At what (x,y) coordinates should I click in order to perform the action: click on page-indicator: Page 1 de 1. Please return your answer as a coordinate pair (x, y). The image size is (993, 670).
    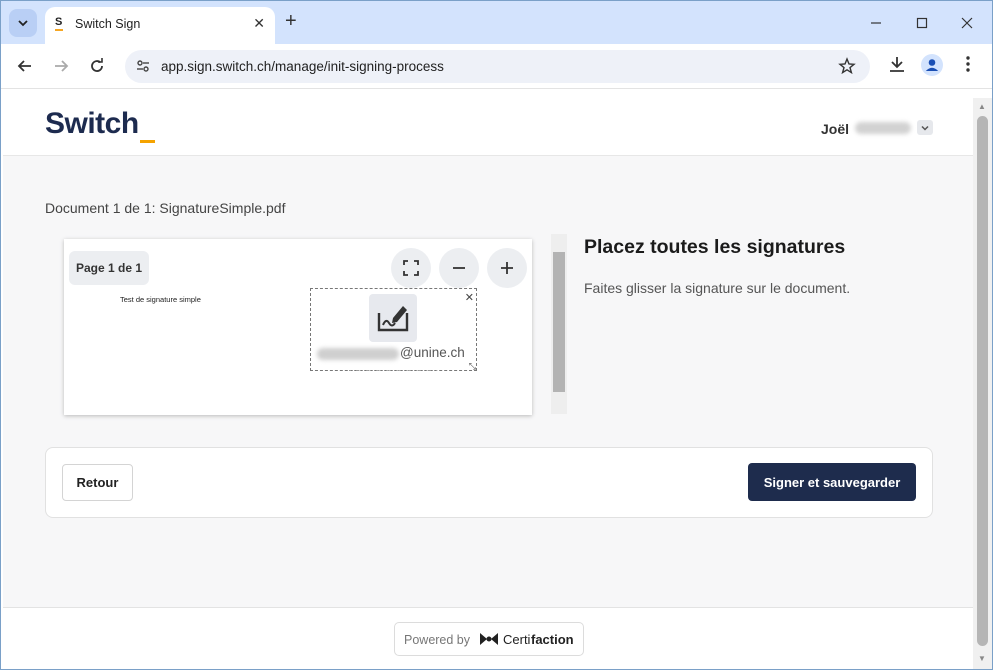
    Looking at the image, I should click on (109, 268).